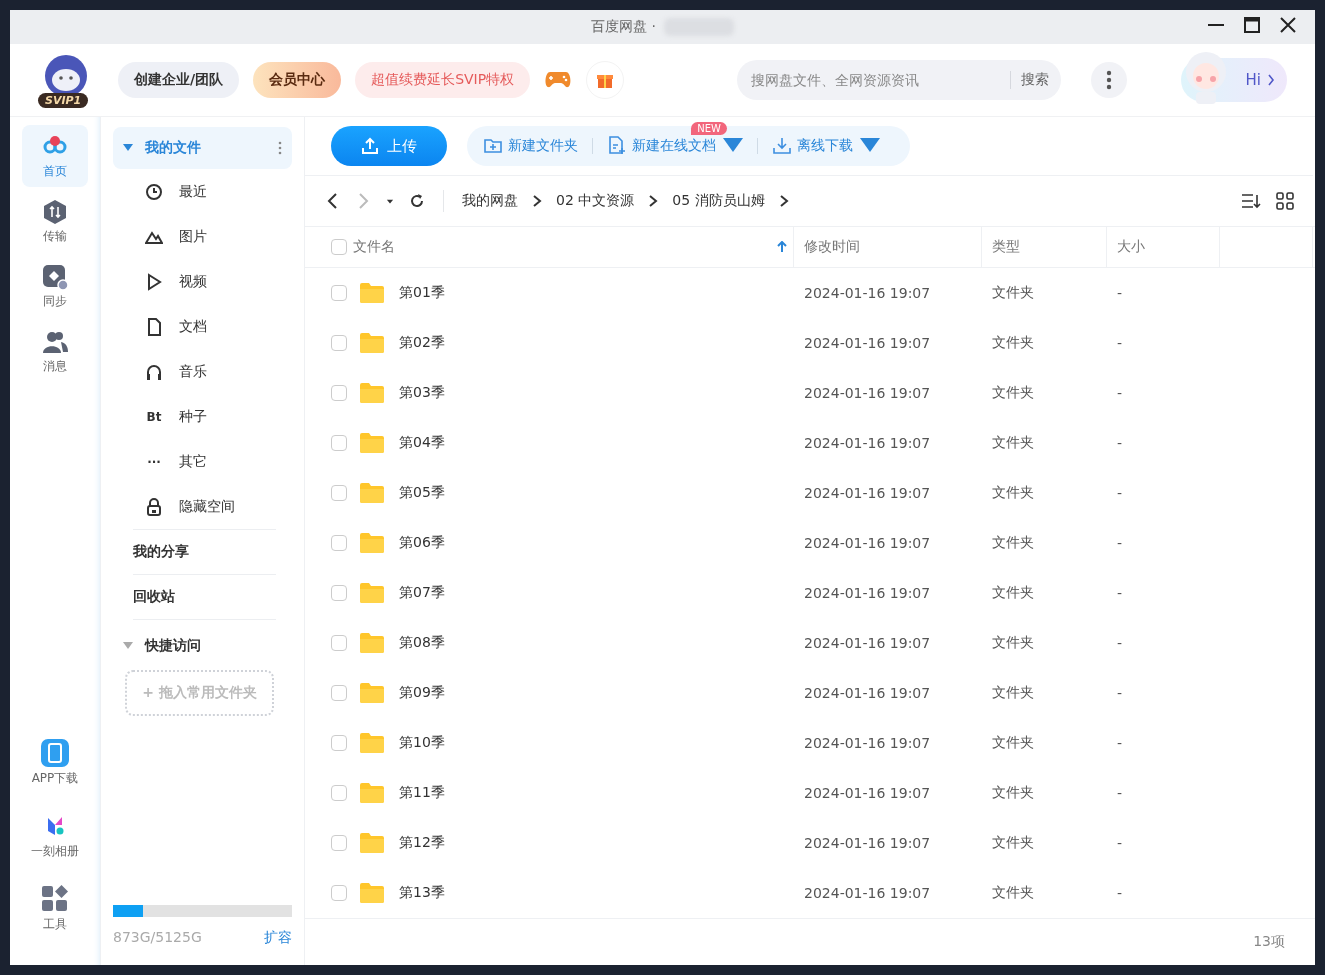  I want to click on nav-rail-item: 同步, so click(55, 286).